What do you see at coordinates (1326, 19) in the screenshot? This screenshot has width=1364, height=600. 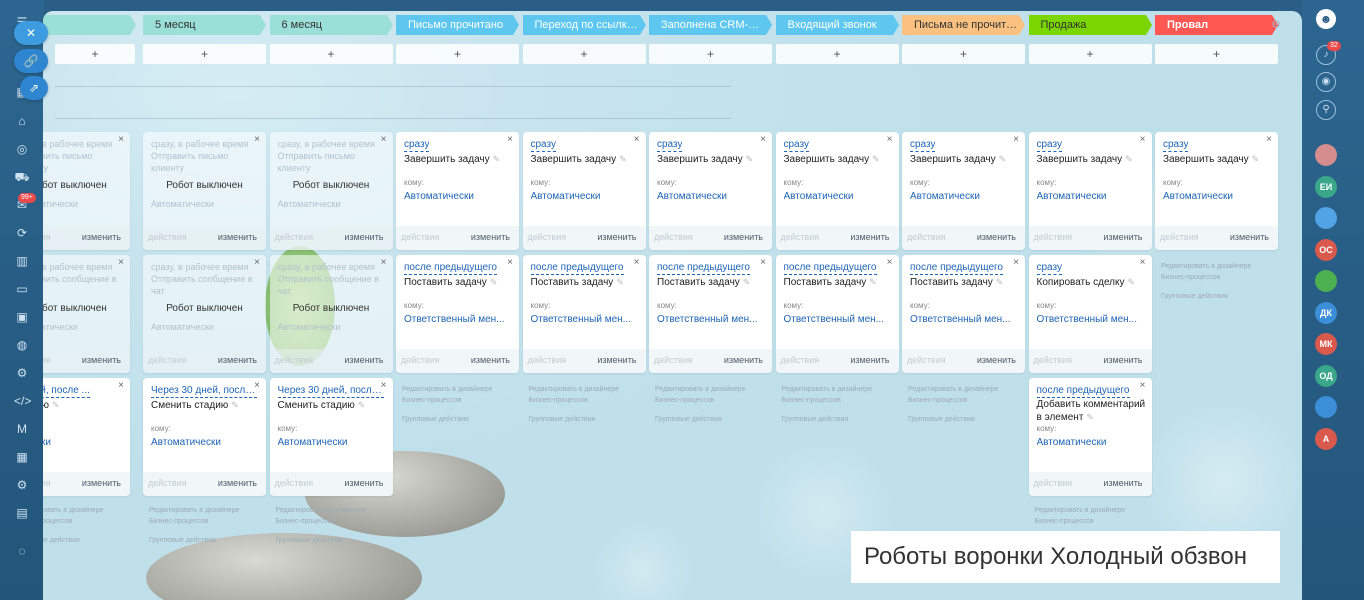 I see `user-avatar: ☻` at bounding box center [1326, 19].